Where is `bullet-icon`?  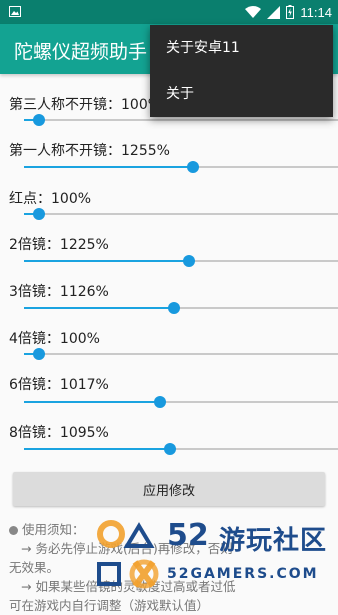
bullet-icon is located at coordinates (13, 530).